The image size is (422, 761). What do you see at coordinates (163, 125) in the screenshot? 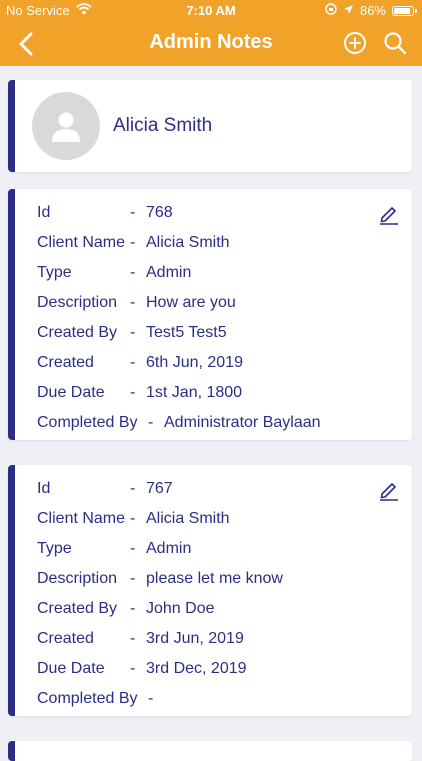
I see `client-name: Alicia Smith` at bounding box center [163, 125].